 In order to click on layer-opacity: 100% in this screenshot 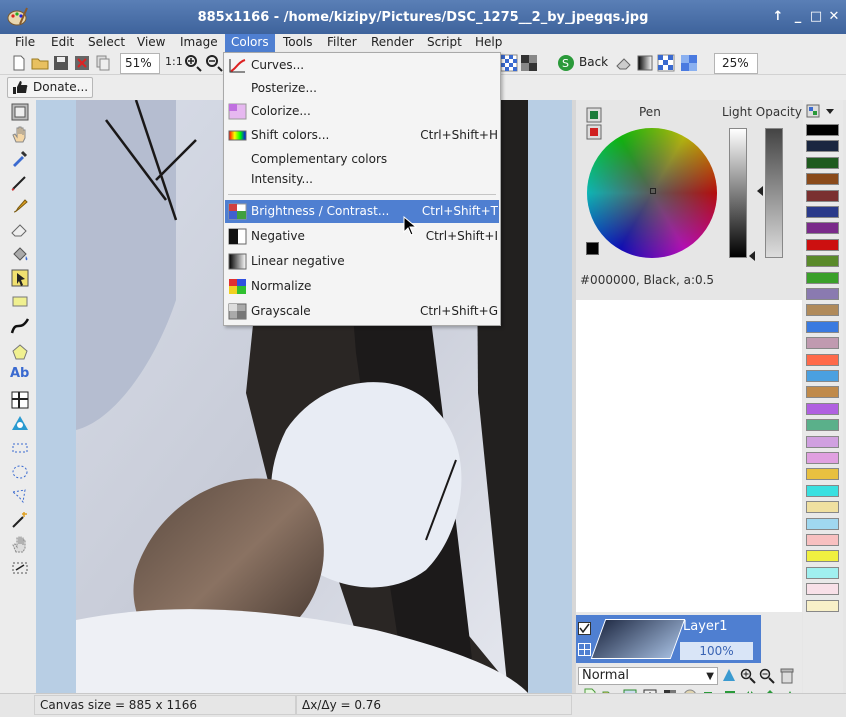, I will do `click(716, 651)`.